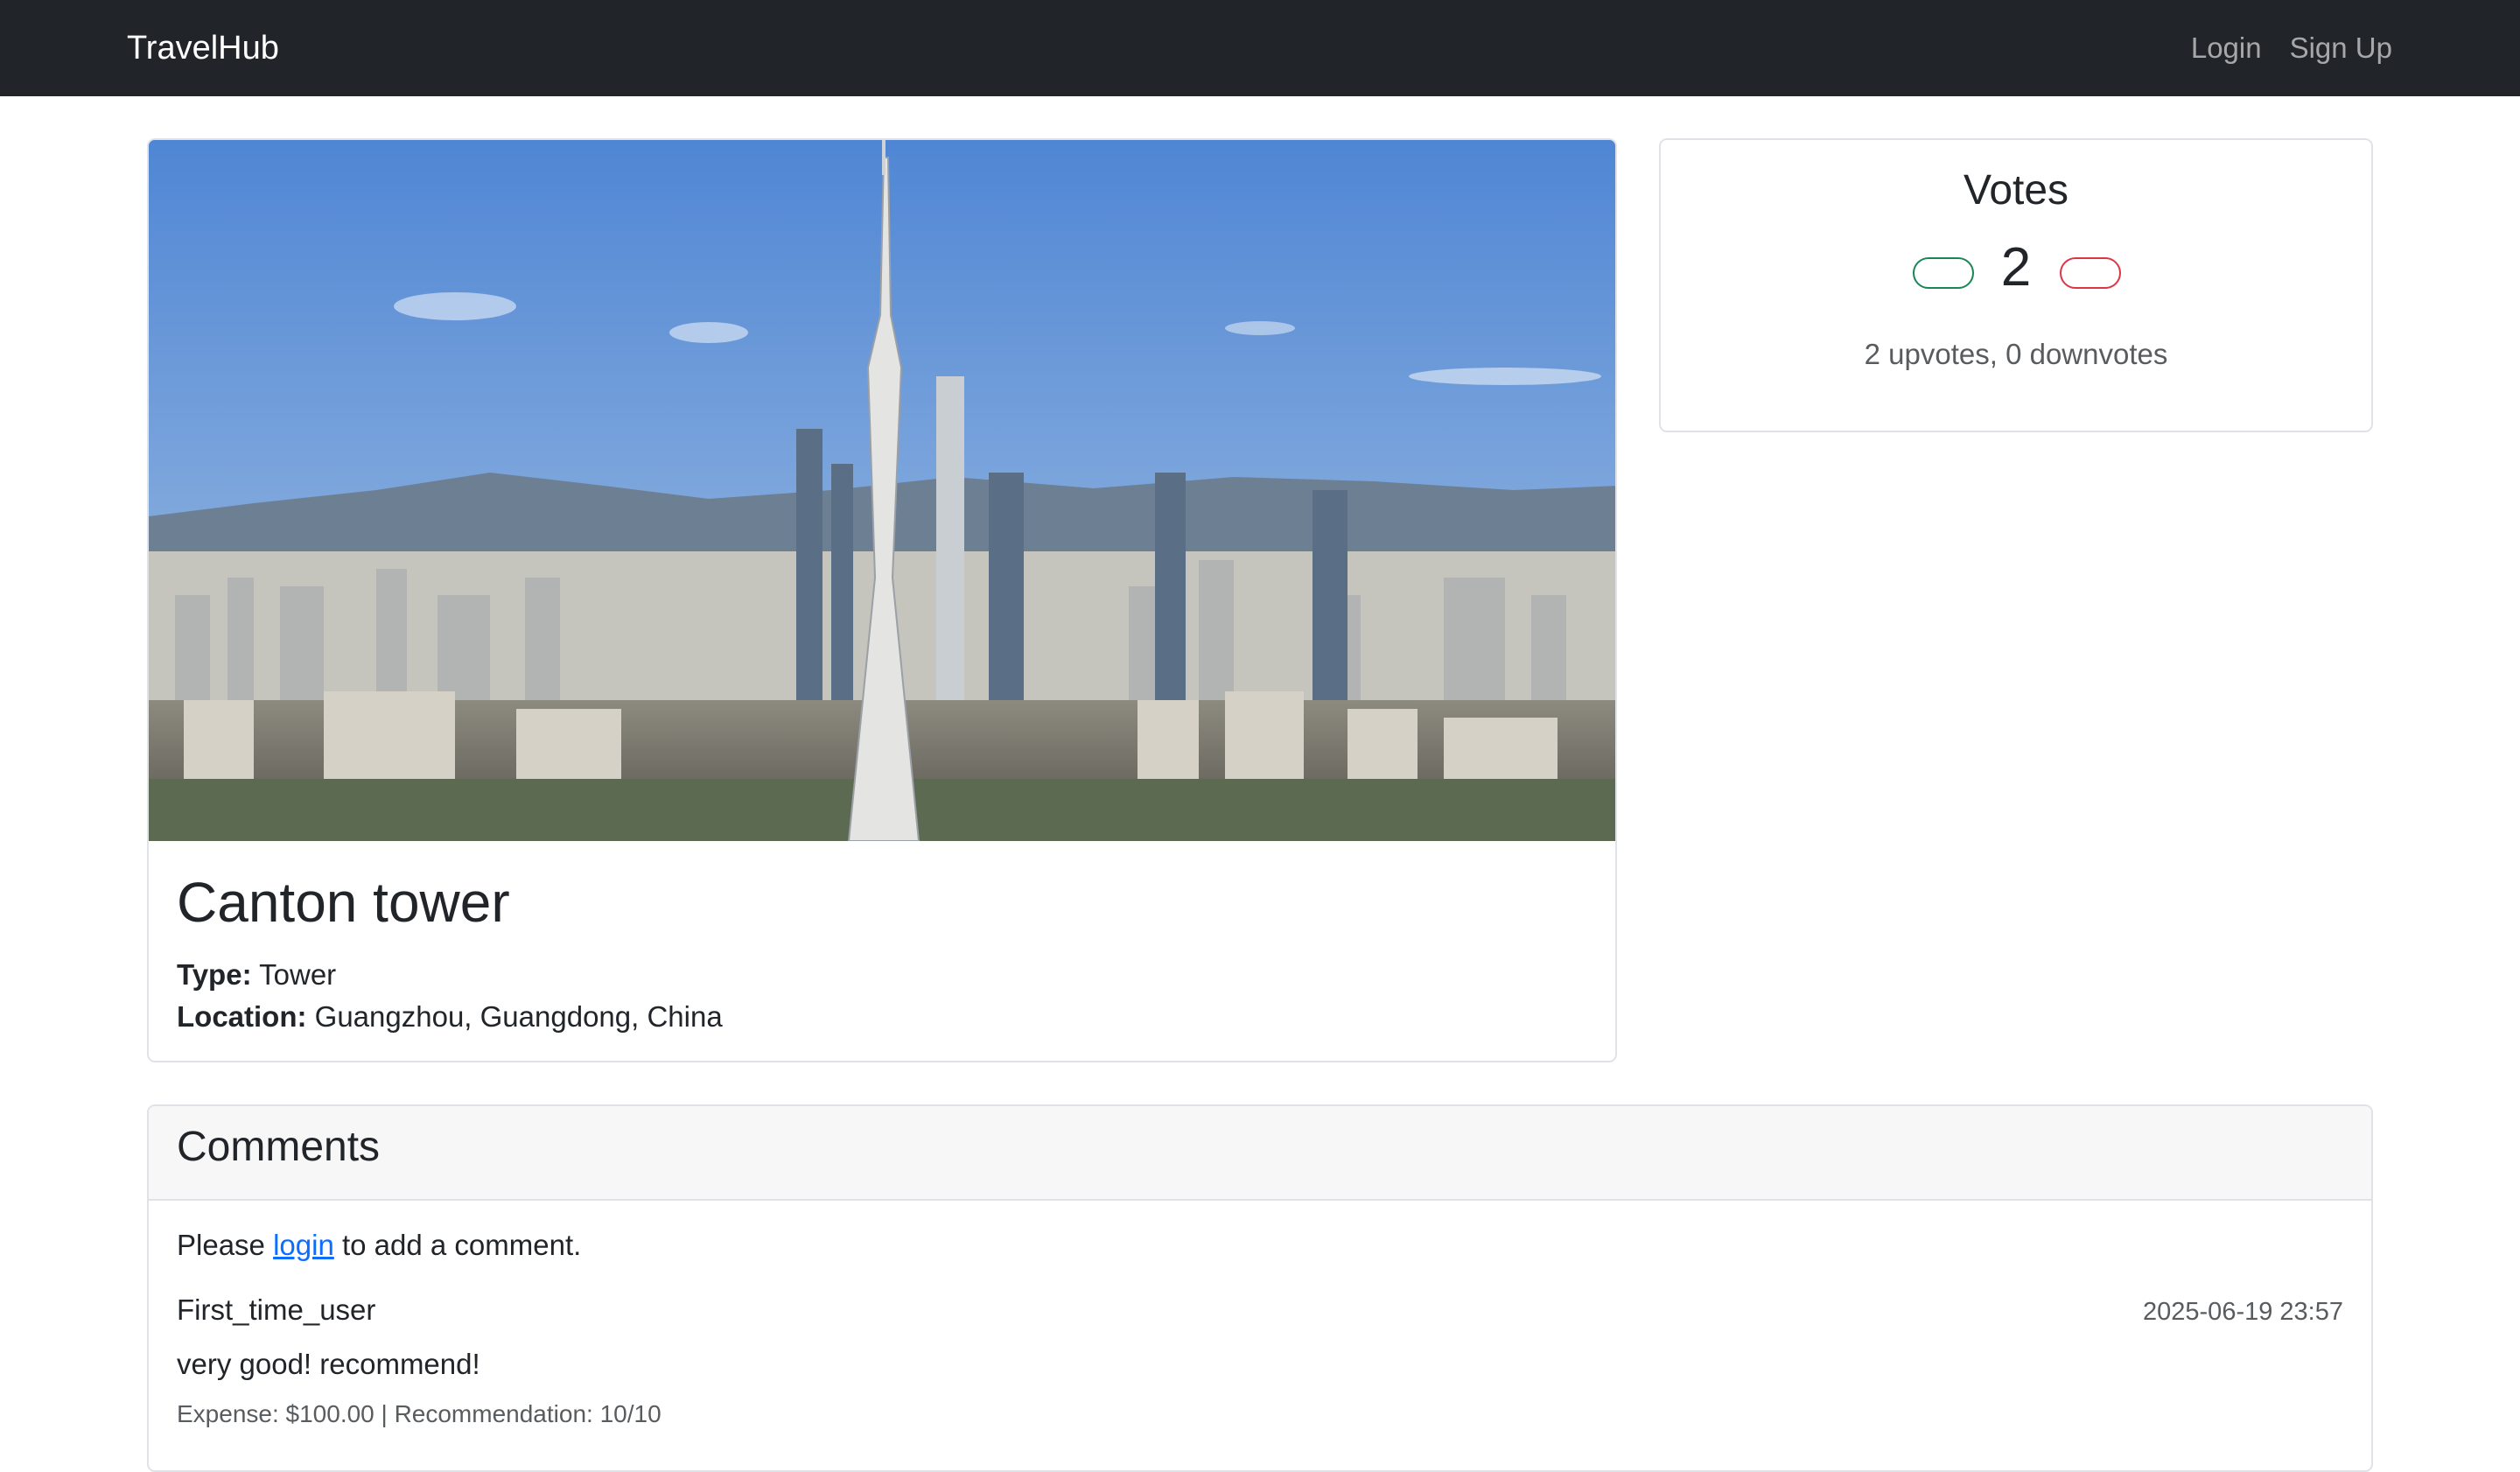  Describe the element at coordinates (2226, 48) in the screenshot. I see `login-link: Login` at that location.